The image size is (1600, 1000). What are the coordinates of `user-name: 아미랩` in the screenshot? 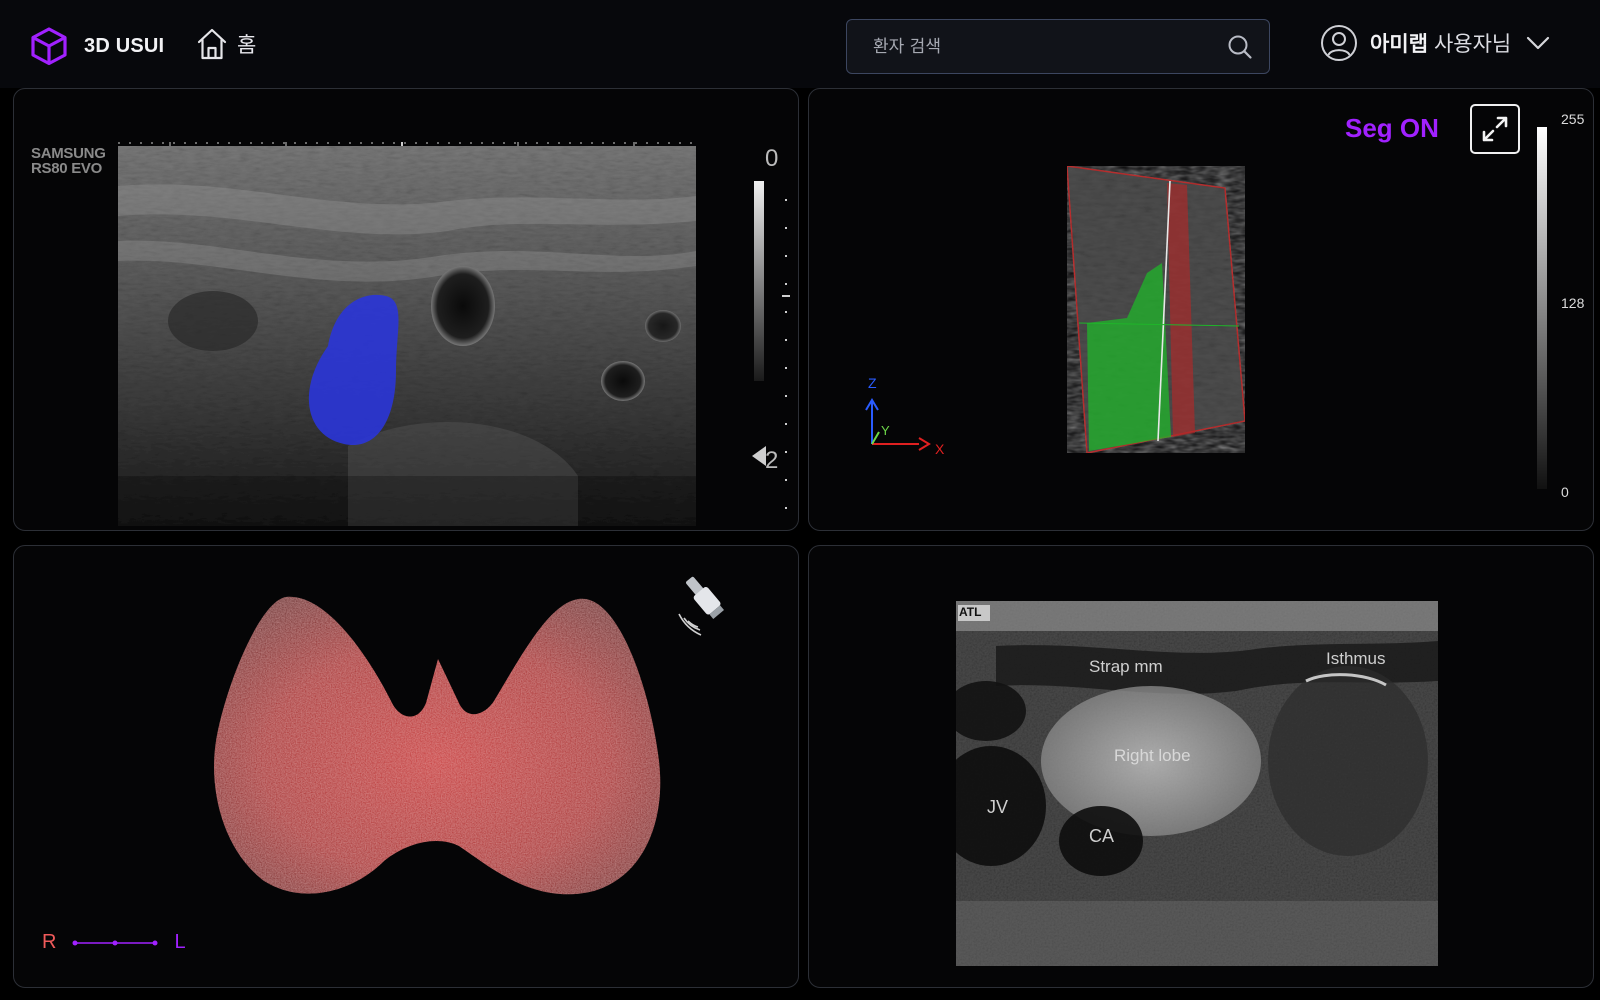 It's located at (1399, 44).